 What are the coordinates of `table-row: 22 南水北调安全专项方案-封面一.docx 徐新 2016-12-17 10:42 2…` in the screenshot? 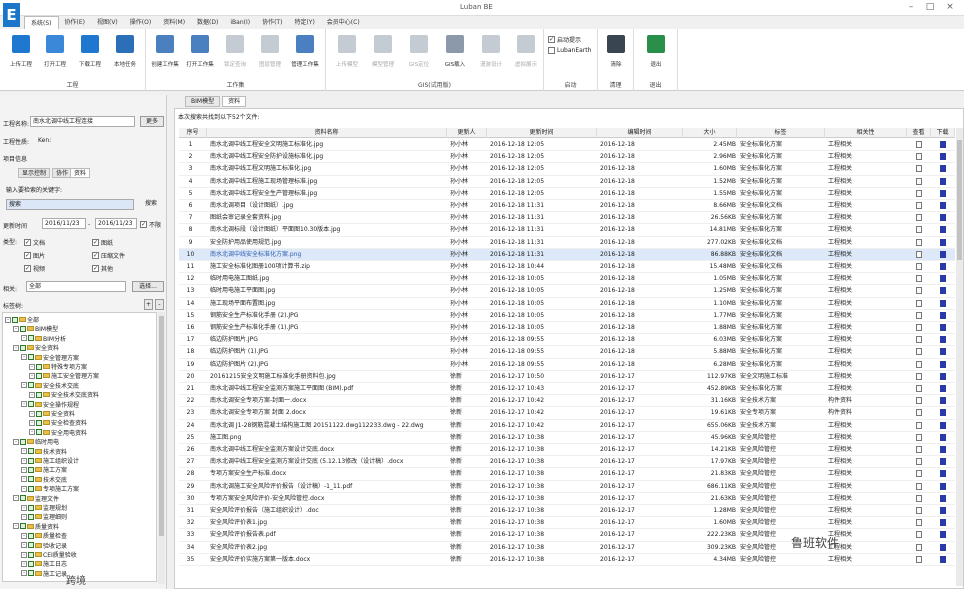 It's located at (567, 401).